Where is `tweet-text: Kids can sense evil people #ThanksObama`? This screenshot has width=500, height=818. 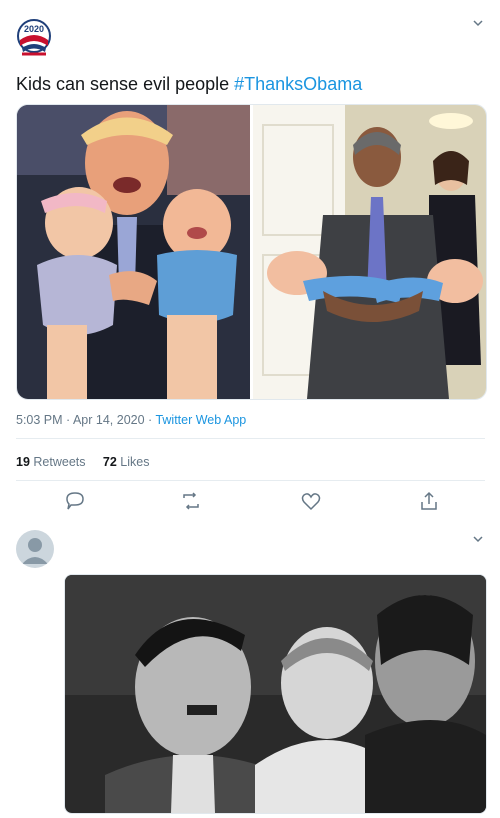
tweet-text: Kids can sense evil people #ThanksObama is located at coordinates (189, 84).